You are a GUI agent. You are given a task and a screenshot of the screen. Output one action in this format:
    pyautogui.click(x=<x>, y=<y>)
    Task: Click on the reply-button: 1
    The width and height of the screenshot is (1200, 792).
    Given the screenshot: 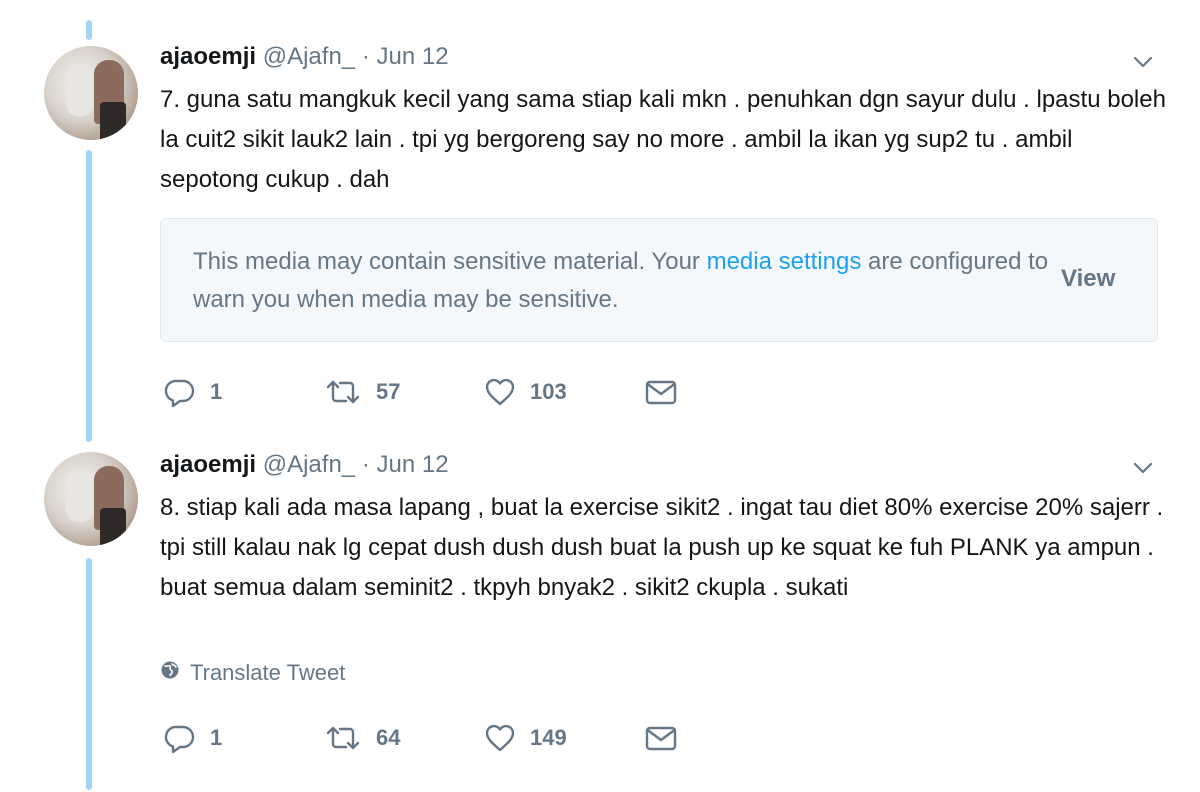 What is the action you would take?
    pyautogui.click(x=193, y=738)
    